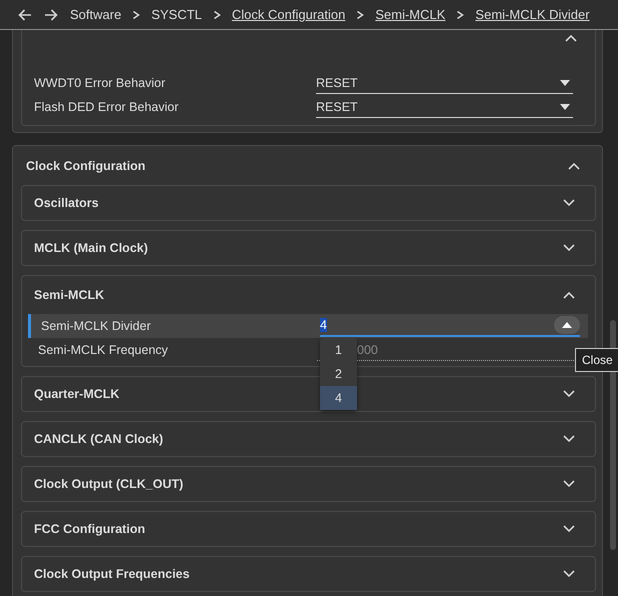 This screenshot has width=618, height=596. I want to click on forward-arrow-icon, so click(51, 14).